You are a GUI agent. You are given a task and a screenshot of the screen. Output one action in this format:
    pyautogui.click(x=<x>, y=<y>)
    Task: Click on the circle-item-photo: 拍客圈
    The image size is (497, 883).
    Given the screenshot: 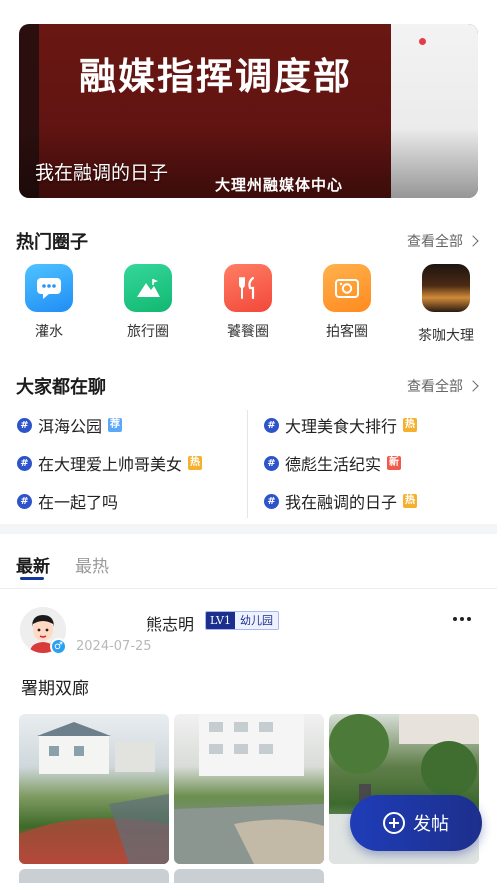 What is the action you would take?
    pyautogui.click(x=347, y=302)
    